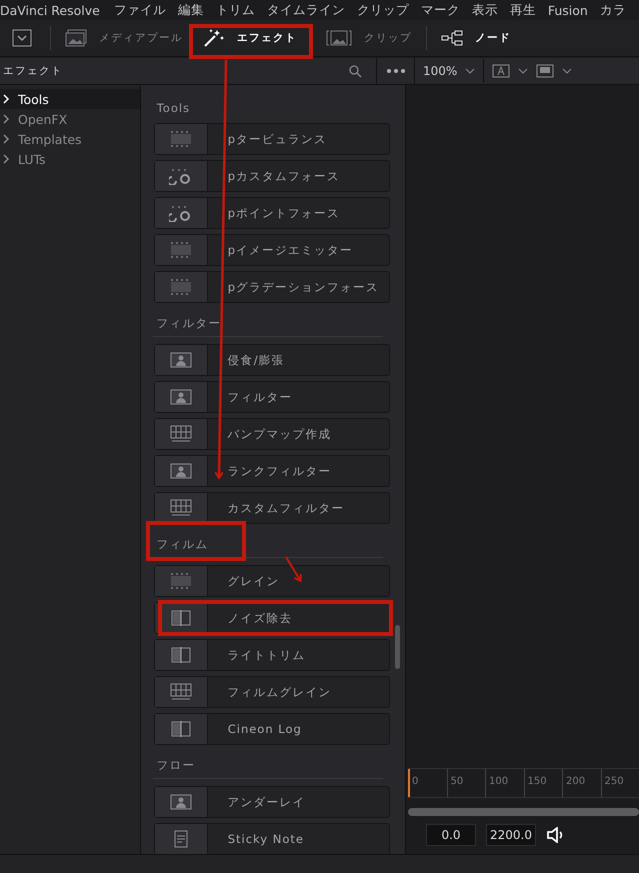 This screenshot has width=639, height=873. What do you see at coordinates (465, 783) in the screenshot?
I see `tick-label: 50` at bounding box center [465, 783].